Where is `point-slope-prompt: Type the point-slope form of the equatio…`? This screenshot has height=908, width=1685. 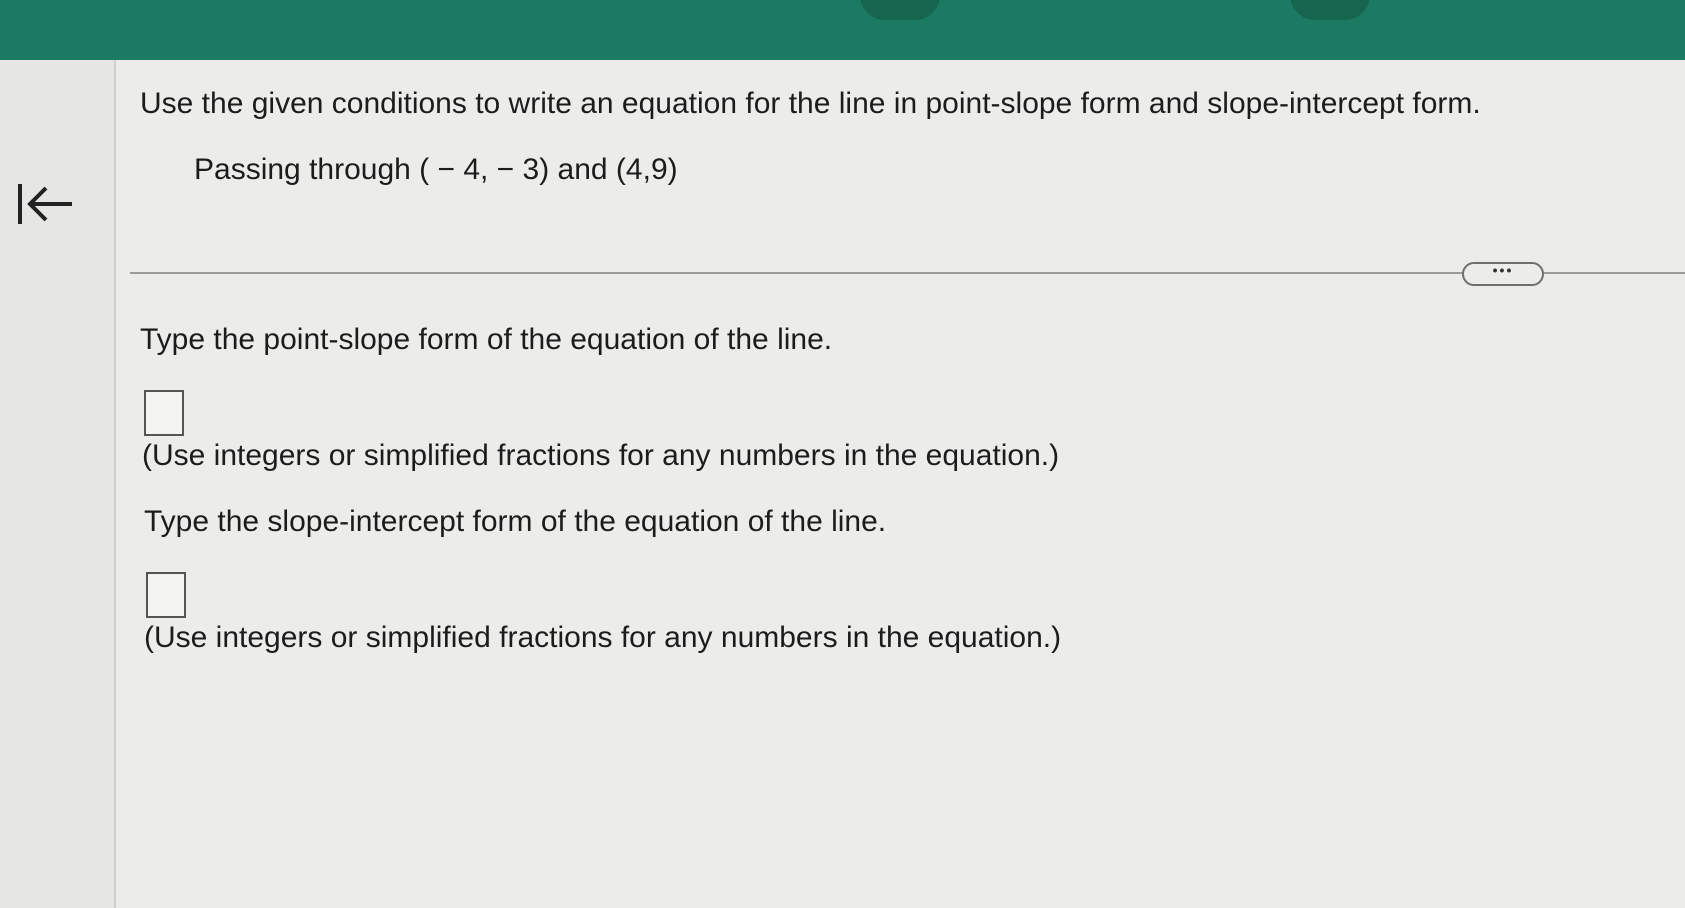
point-slope-prompt: Type the point-slope form of the equatio… is located at coordinates (486, 339).